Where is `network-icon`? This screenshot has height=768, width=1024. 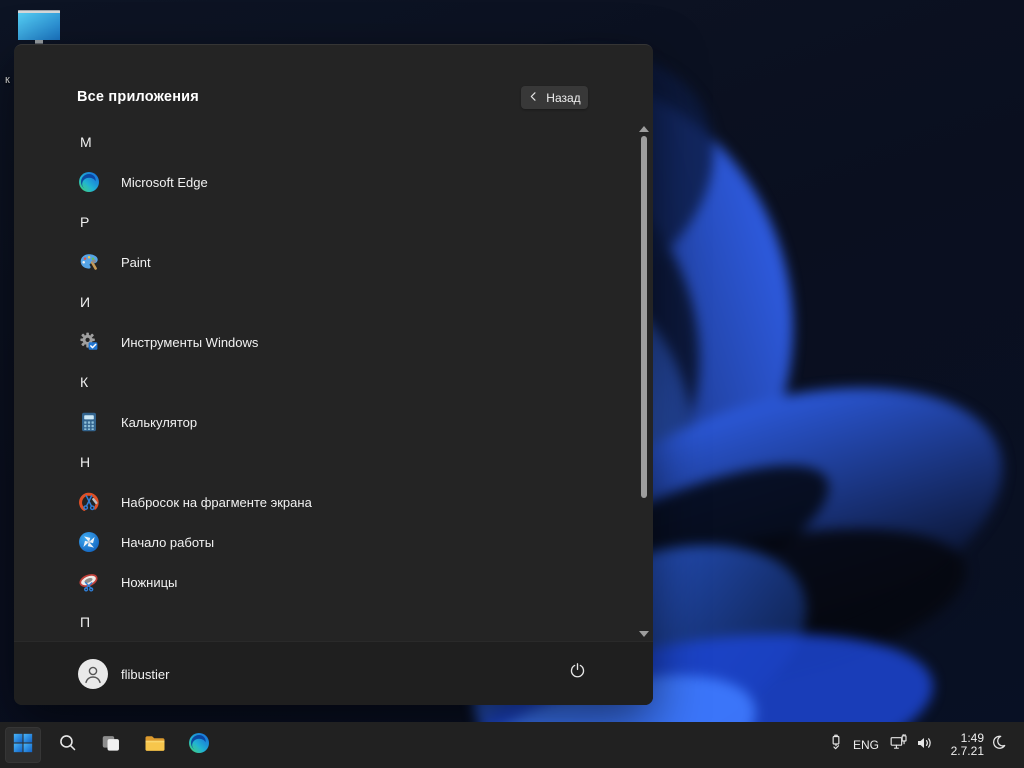 network-icon is located at coordinates (899, 745).